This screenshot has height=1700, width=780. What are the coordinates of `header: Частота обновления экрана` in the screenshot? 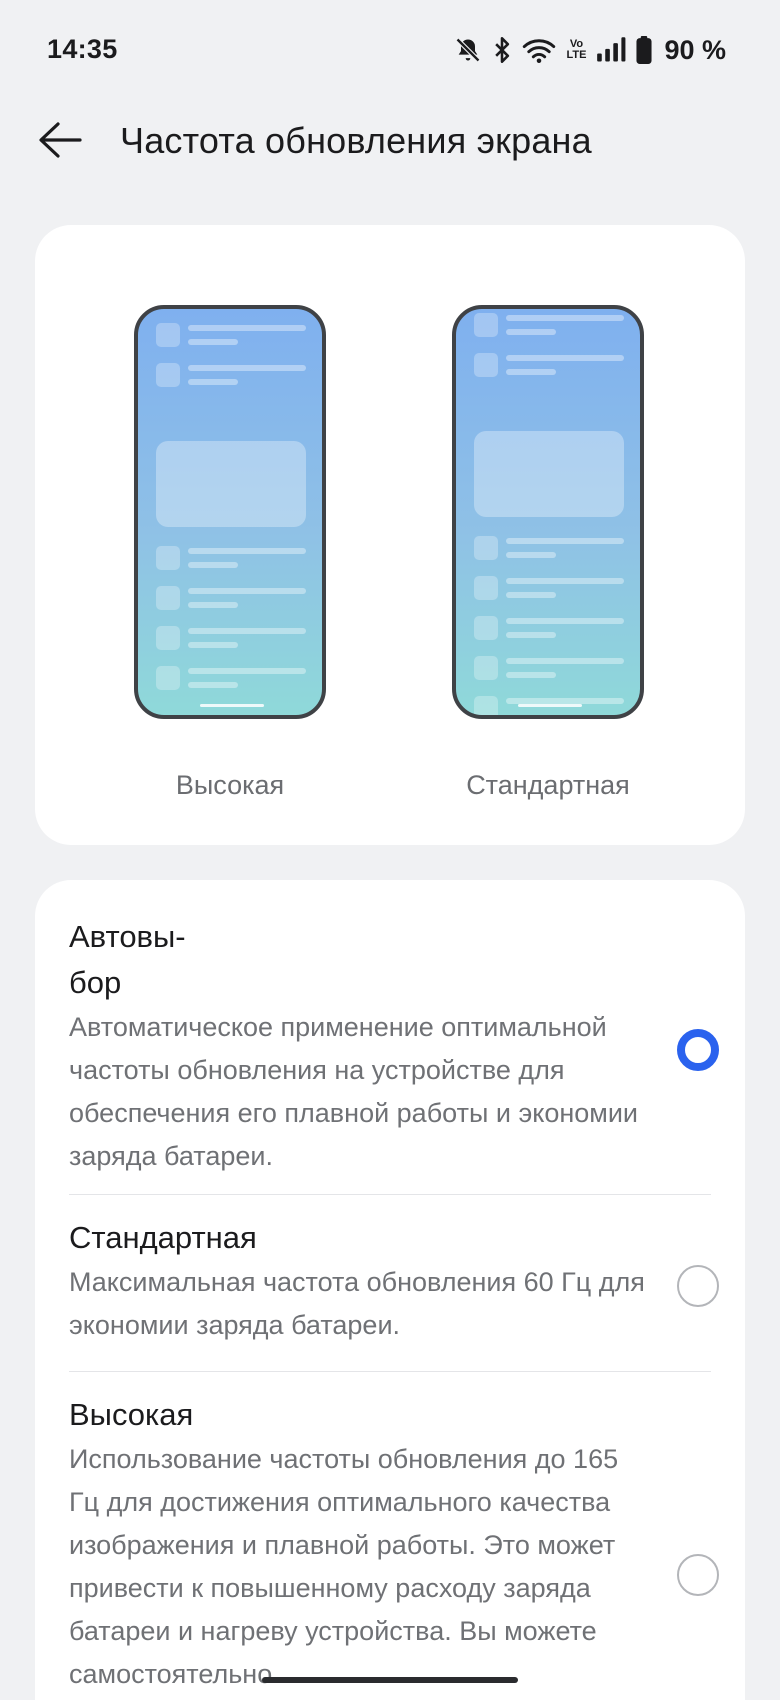 It's located at (390, 145).